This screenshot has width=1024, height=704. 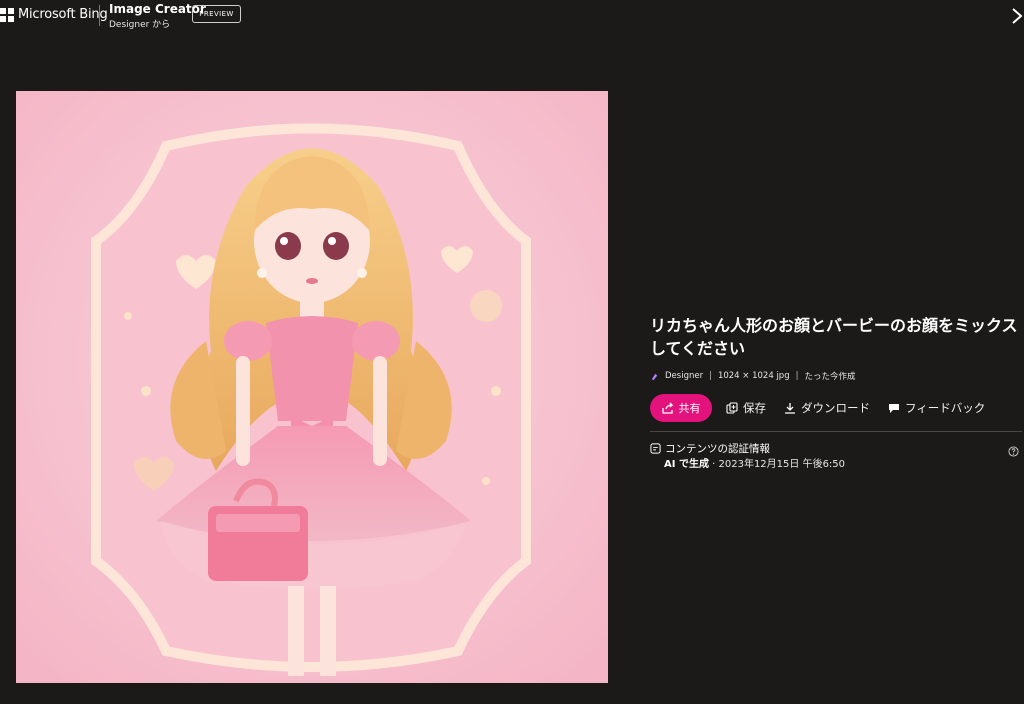 I want to click on feedback-icon, so click(x=894, y=408).